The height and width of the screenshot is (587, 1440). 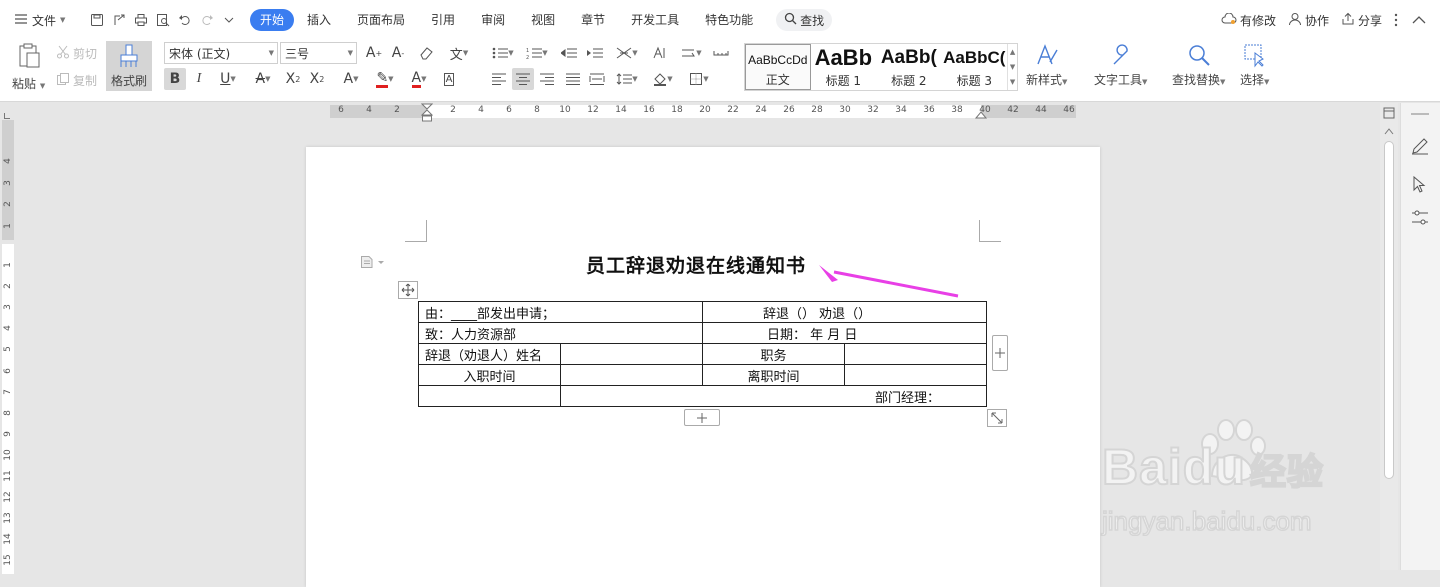 What do you see at coordinates (1012, 67) in the screenshot?
I see `gallery-scroll: ▲ ▼ ▼` at bounding box center [1012, 67].